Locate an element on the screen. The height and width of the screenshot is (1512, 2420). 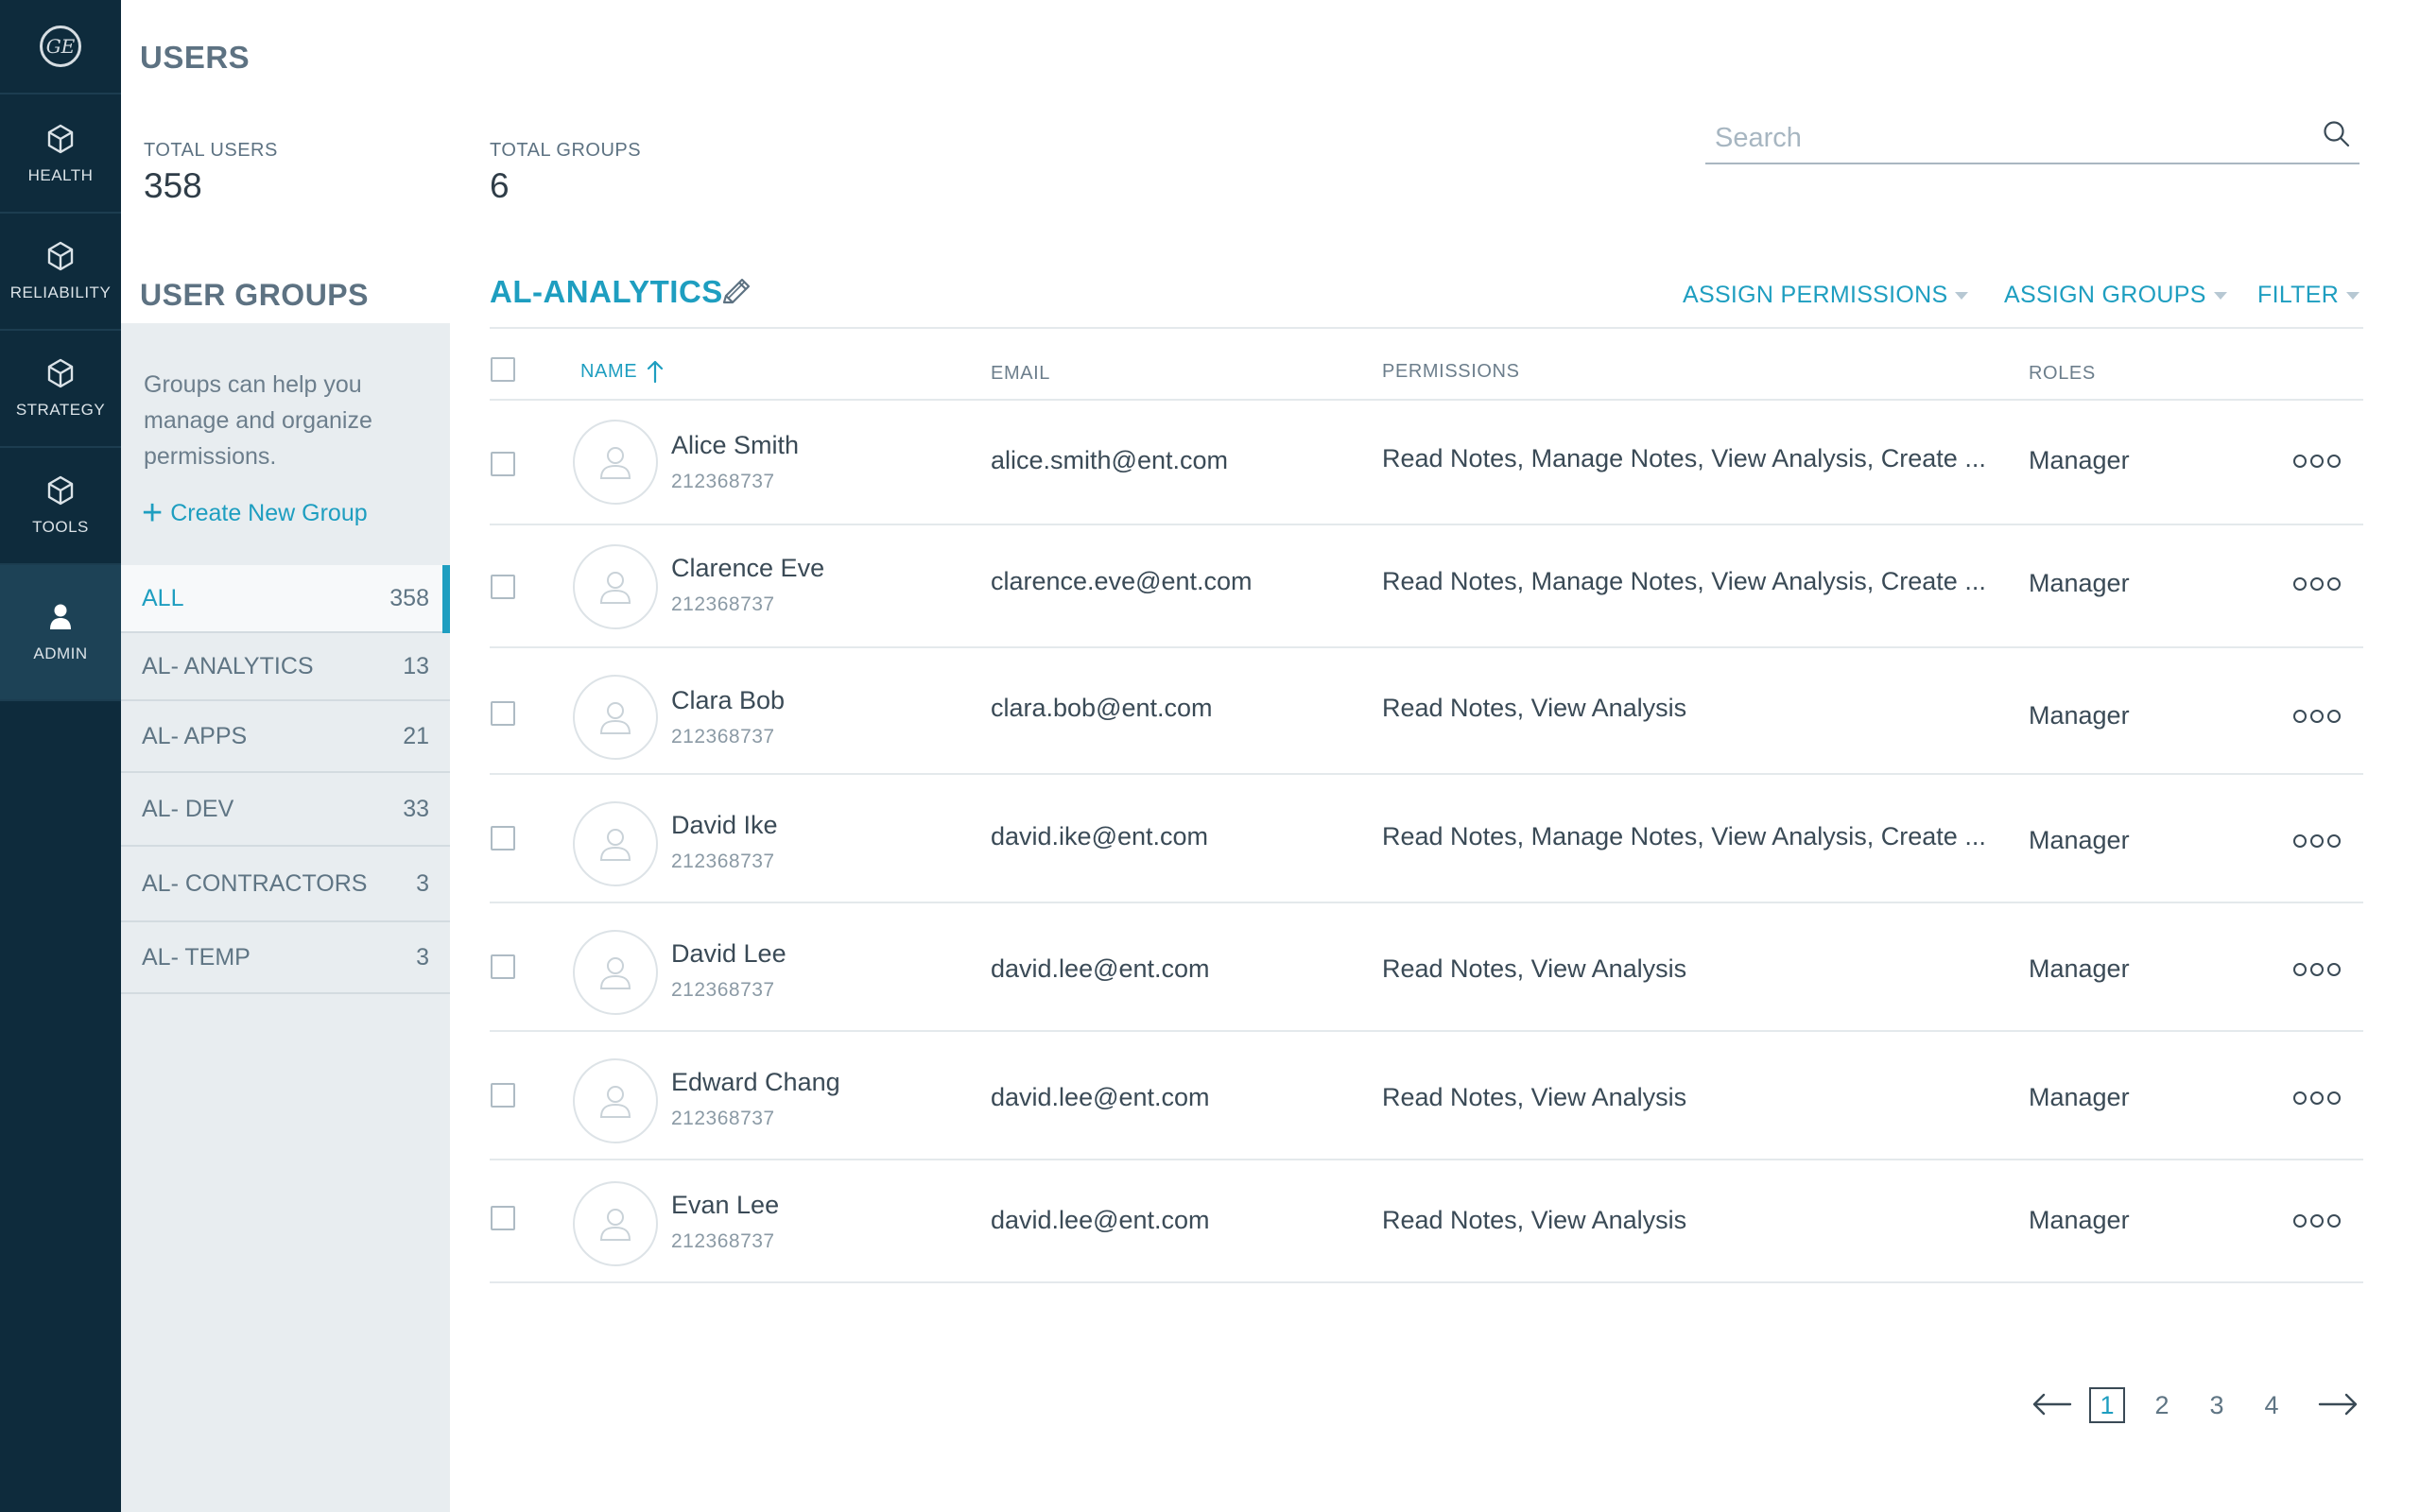
group-item-temp: AL- TEMP 3 is located at coordinates (286, 958).